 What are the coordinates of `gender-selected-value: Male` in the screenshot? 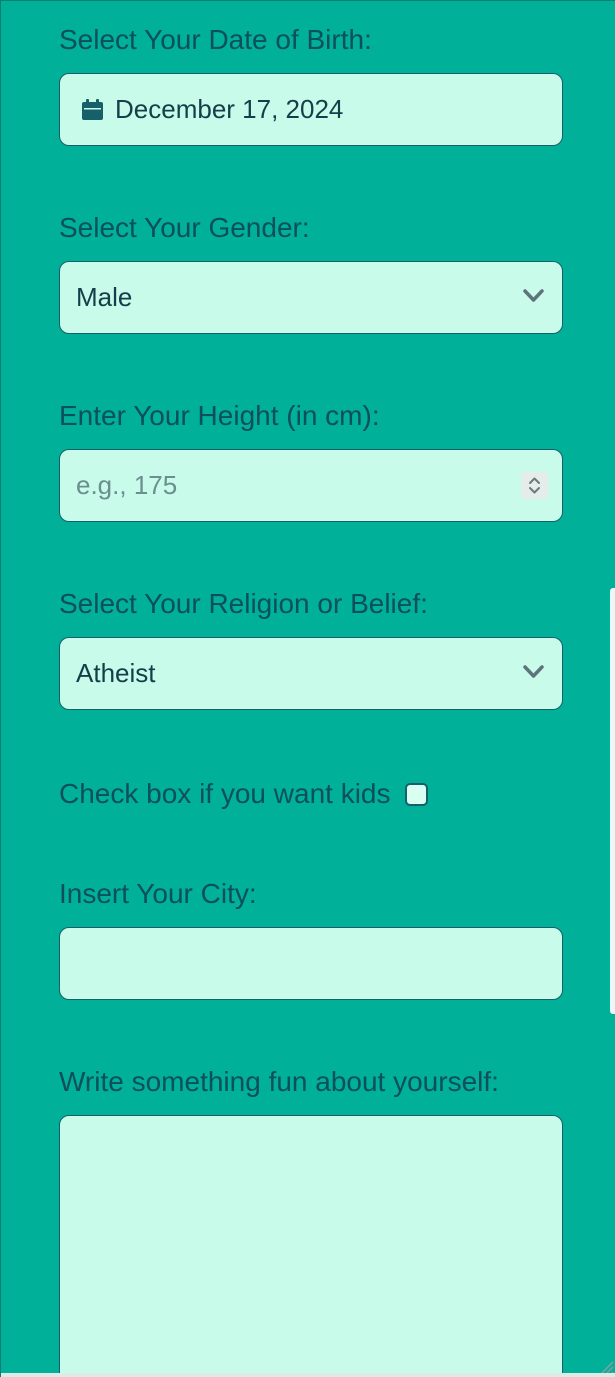 It's located at (104, 297).